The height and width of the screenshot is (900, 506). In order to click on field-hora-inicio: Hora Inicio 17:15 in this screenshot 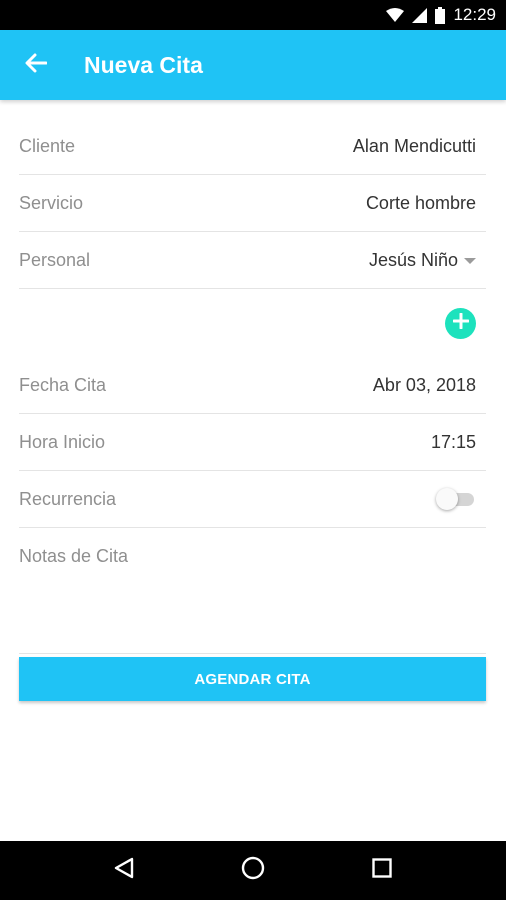, I will do `click(252, 442)`.